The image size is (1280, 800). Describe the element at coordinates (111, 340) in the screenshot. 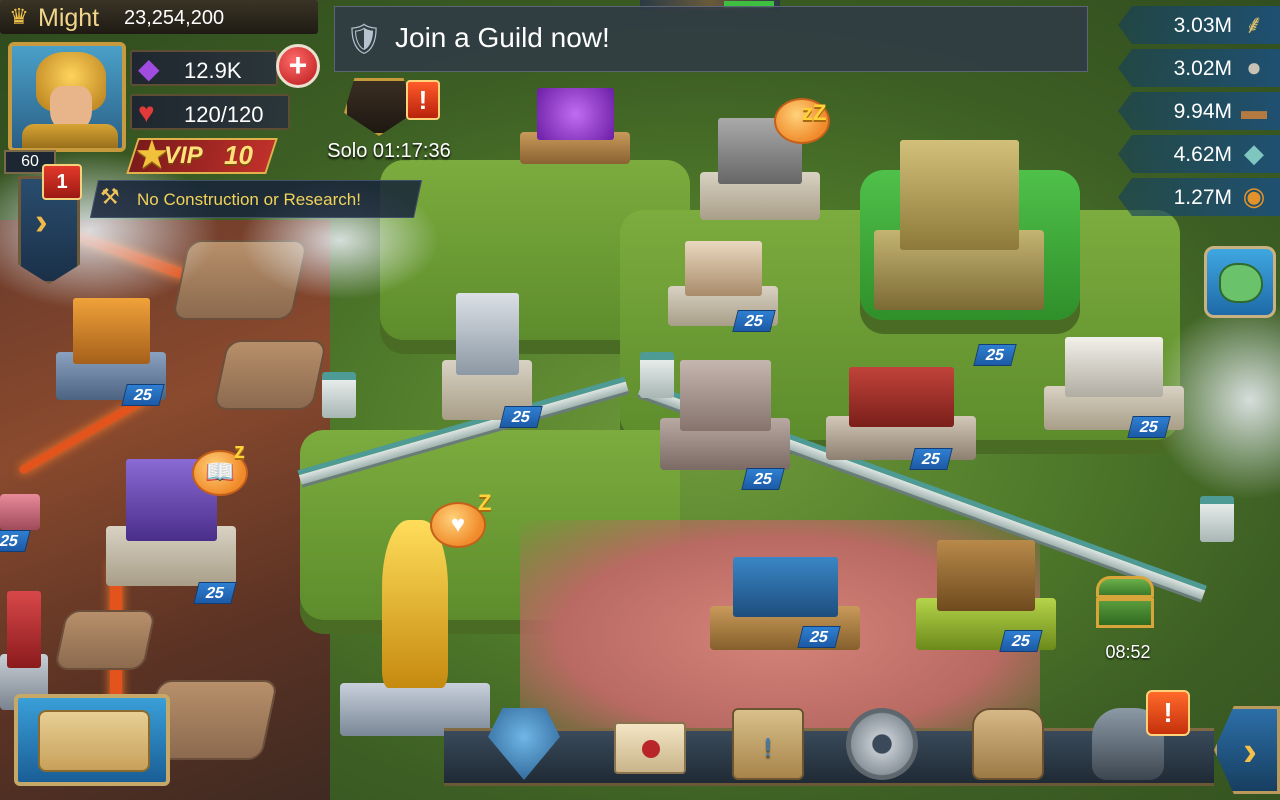

I see `forge-district` at that location.